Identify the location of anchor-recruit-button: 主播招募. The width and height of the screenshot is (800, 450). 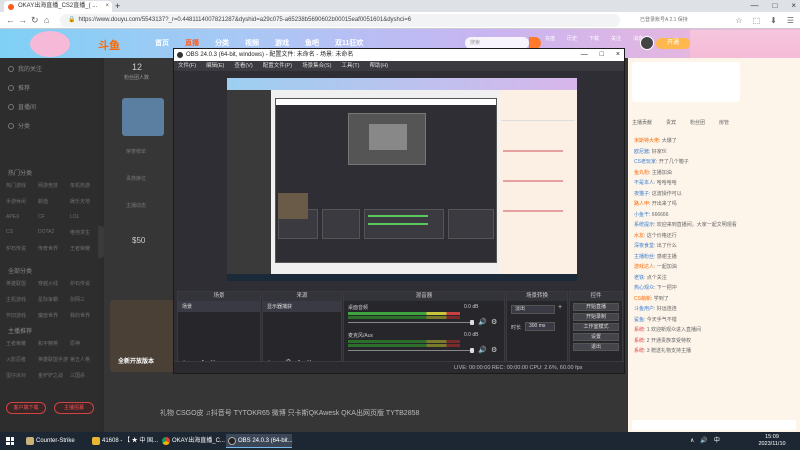
(74, 408).